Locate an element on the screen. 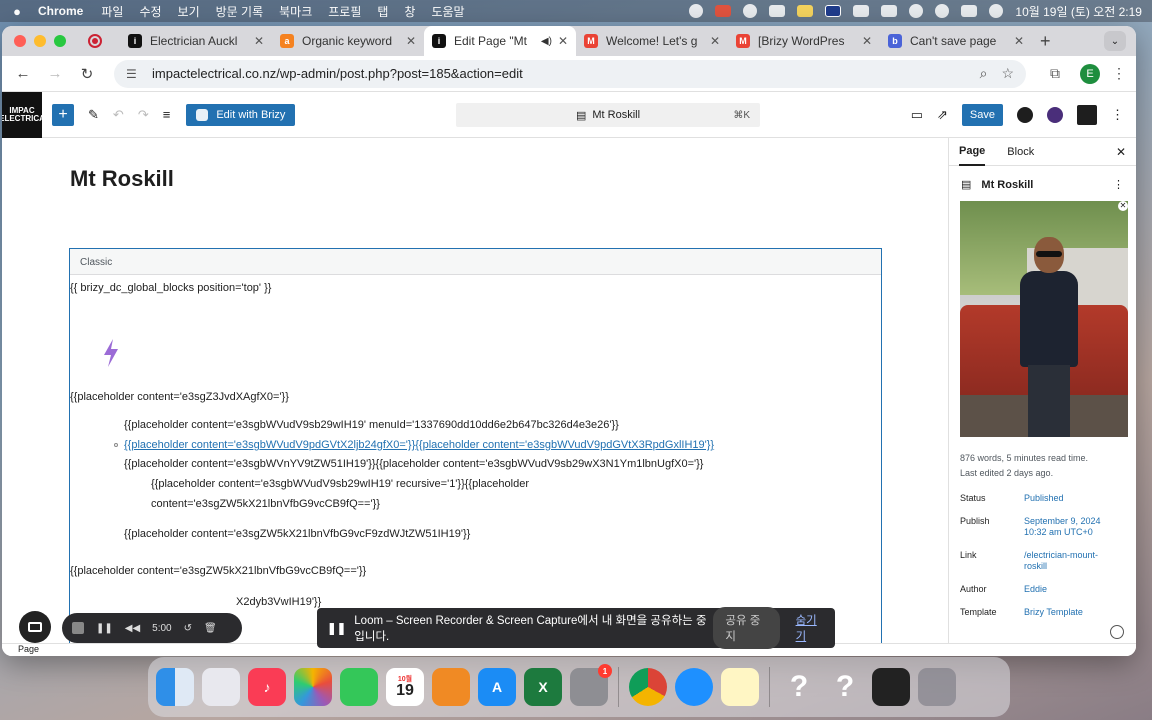 This screenshot has height=720, width=1152. code-line: content='e3sgZW5kX21lbnVfbG9vcCB9fQ=='}} is located at coordinates (265, 504).